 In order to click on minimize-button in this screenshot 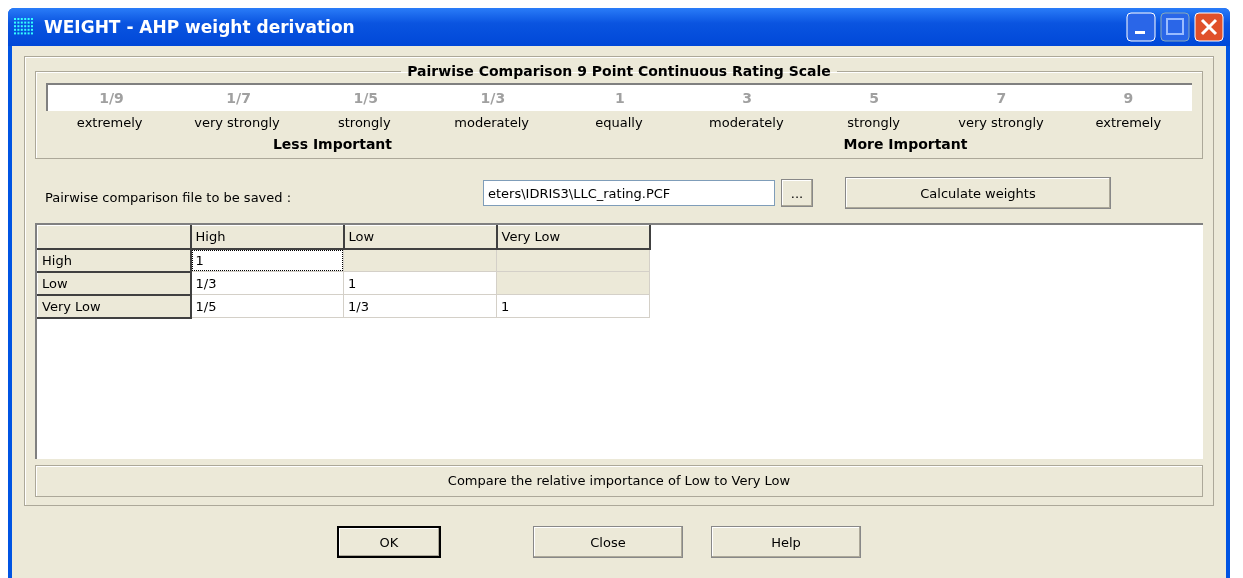, I will do `click(1141, 27)`.